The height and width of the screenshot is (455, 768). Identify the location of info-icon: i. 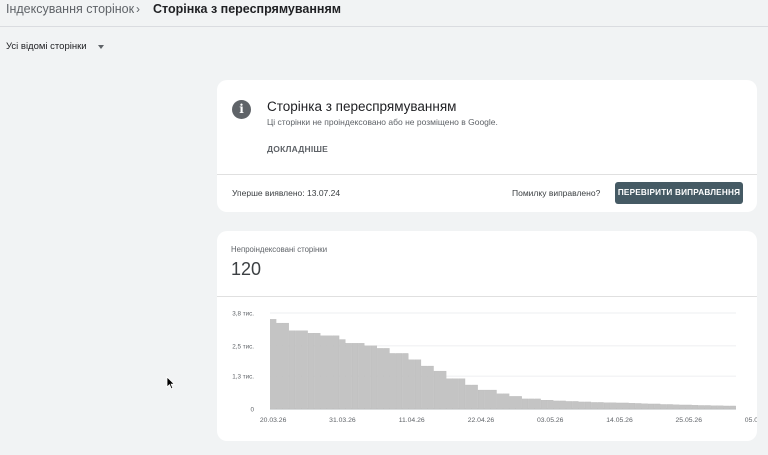
(241, 109).